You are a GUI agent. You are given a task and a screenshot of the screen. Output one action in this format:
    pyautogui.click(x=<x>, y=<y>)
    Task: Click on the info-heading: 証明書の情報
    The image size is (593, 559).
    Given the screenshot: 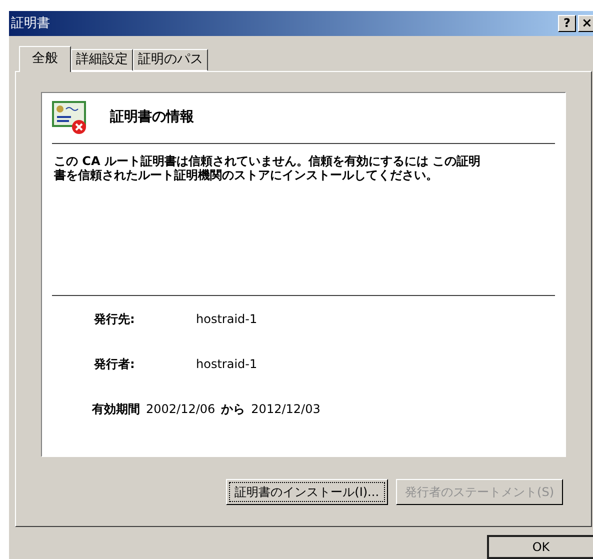 What is the action you would take?
    pyautogui.click(x=152, y=118)
    